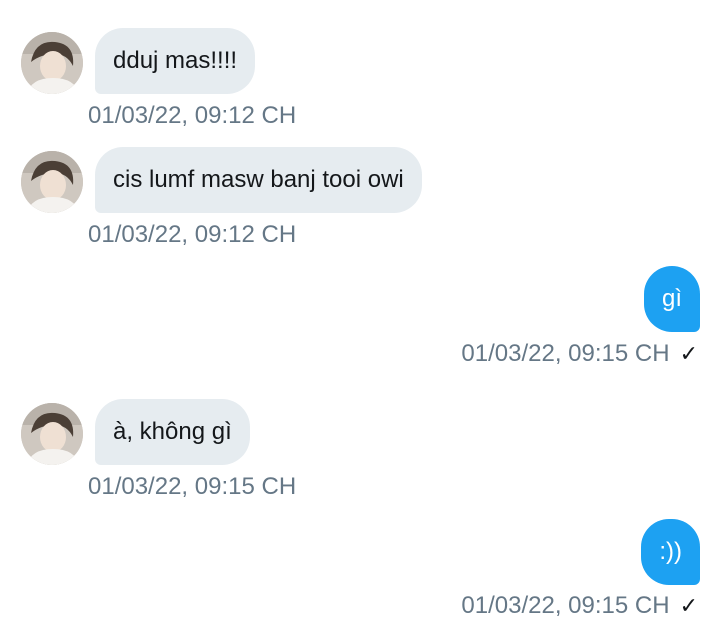 The image size is (720, 635). I want to click on message-bubble: :)), so click(670, 552).